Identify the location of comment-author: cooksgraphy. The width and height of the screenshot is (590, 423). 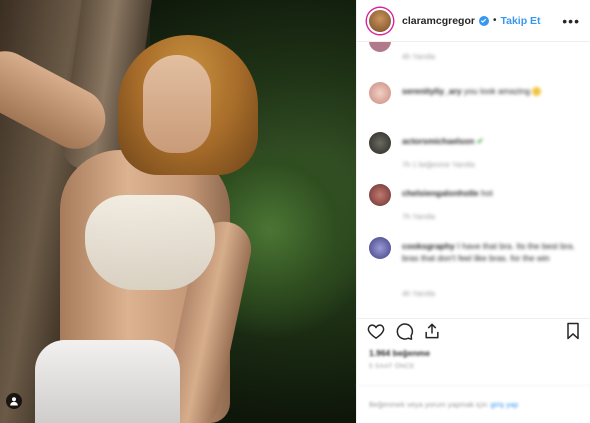
(428, 246).